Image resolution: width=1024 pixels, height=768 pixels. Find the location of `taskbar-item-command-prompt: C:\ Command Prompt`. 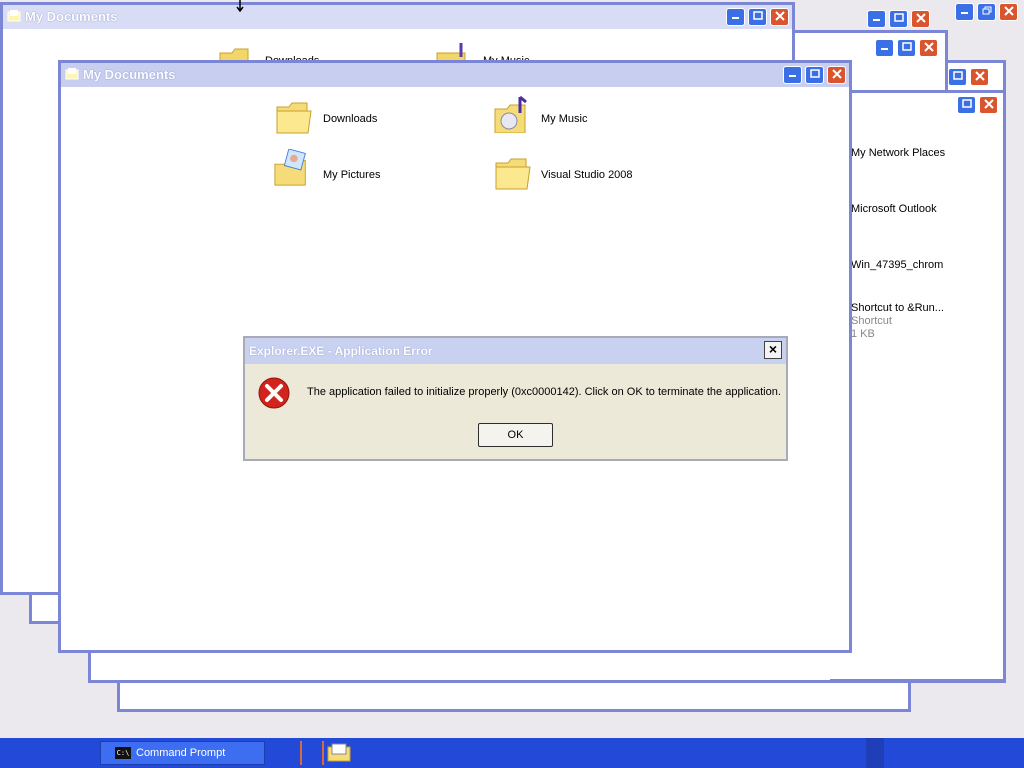

taskbar-item-command-prompt: C:\ Command Prompt is located at coordinates (182, 753).